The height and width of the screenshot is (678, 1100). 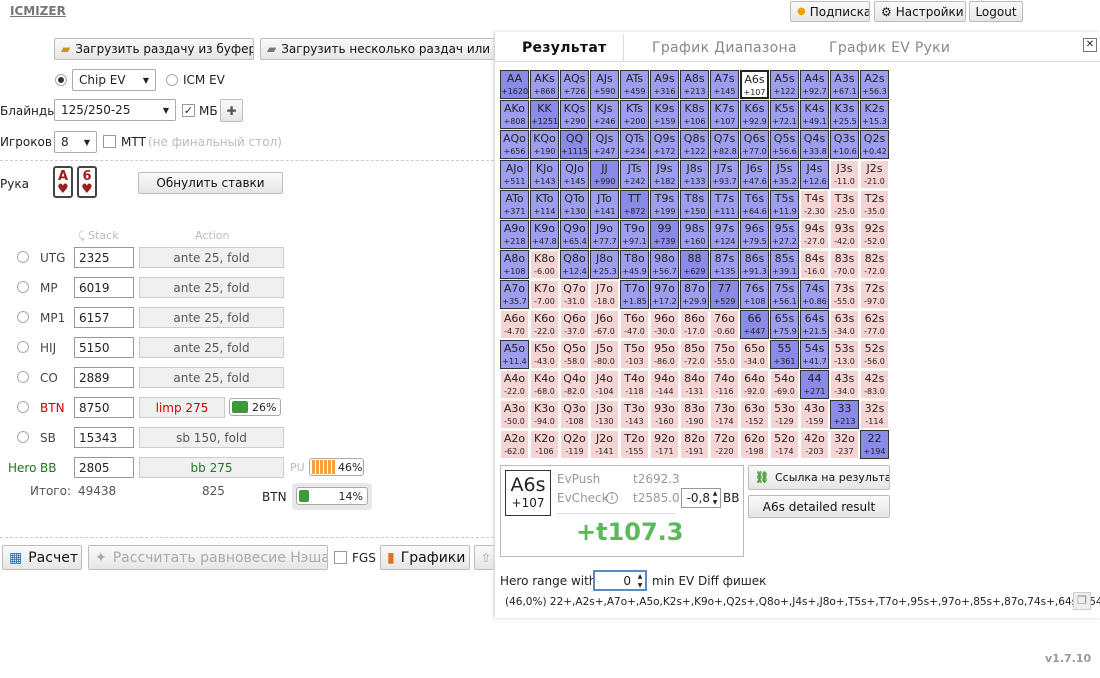 What do you see at coordinates (814, 234) in the screenshot?
I see `hand-cell: 94s -27.0` at bounding box center [814, 234].